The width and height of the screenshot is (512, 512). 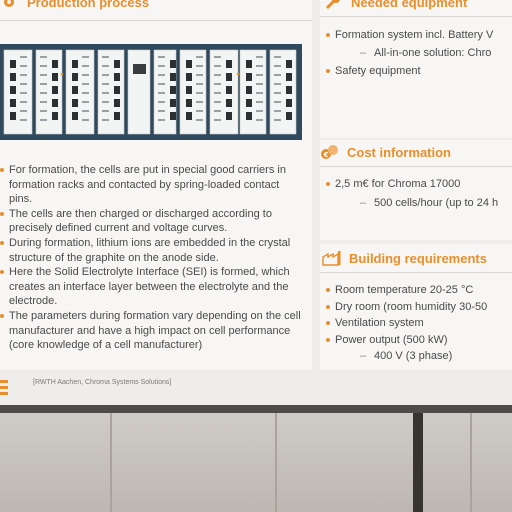 I want to click on money-icon: €, so click(x=329, y=152).